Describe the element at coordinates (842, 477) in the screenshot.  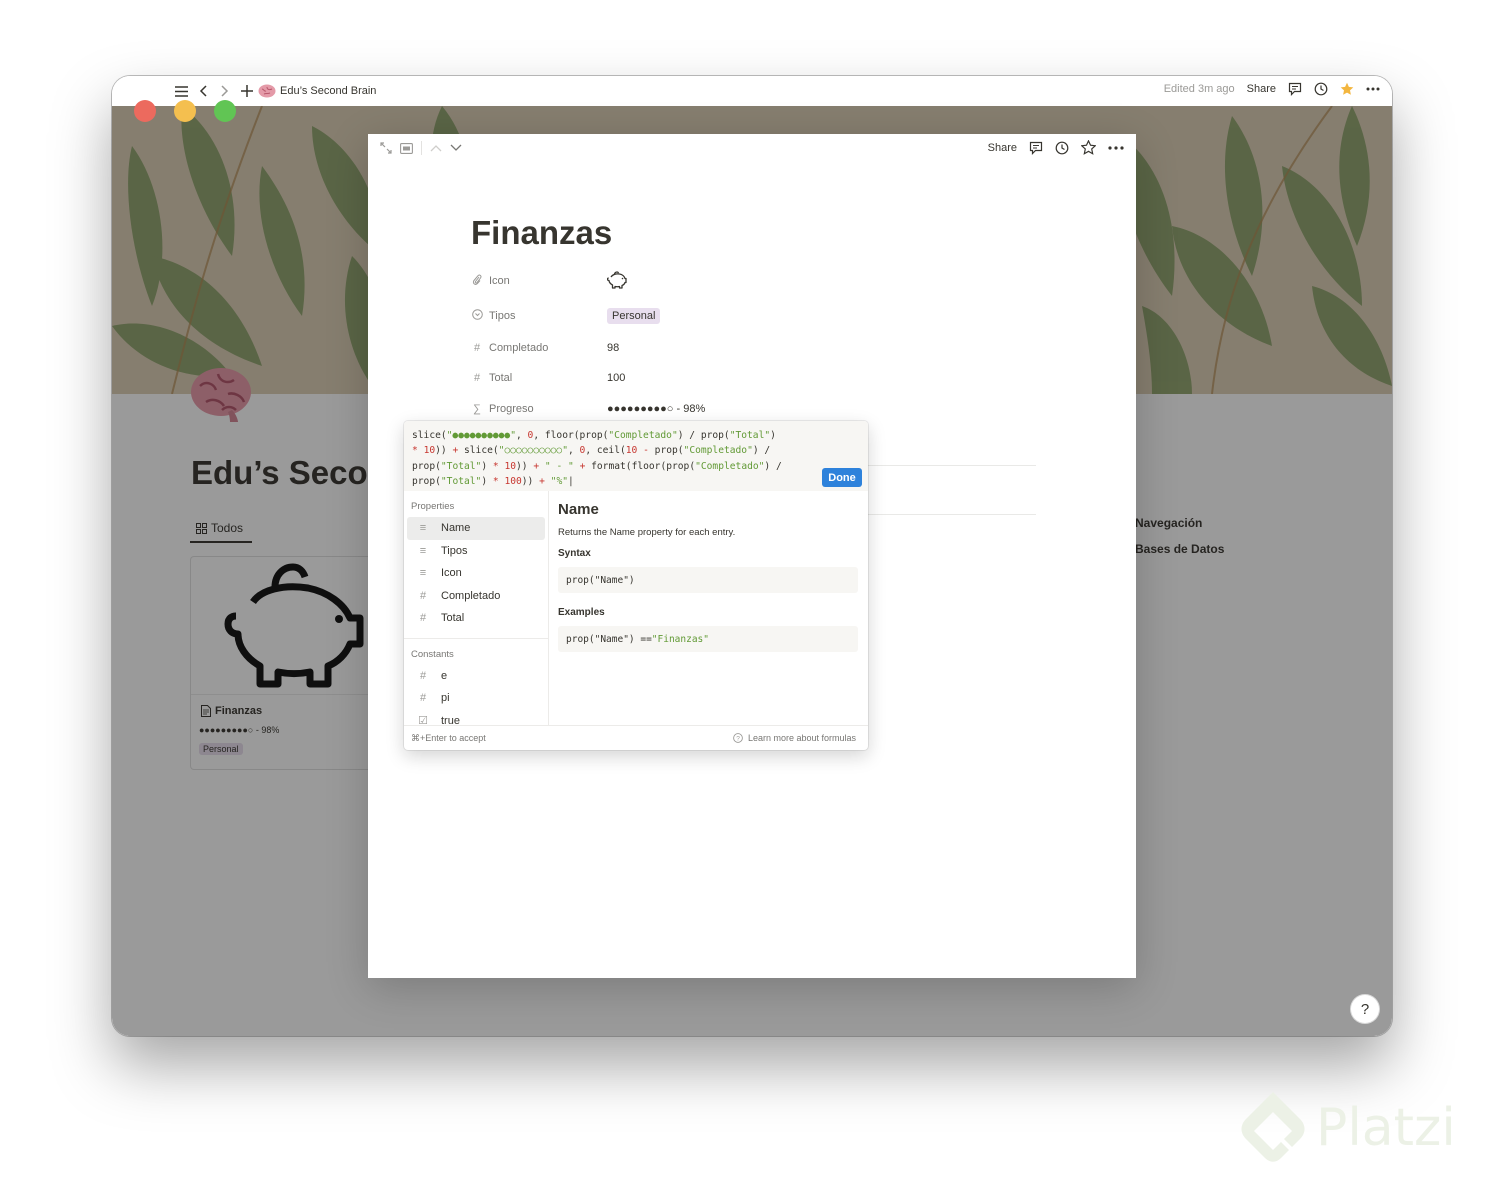
I see `done-button: Done` at that location.